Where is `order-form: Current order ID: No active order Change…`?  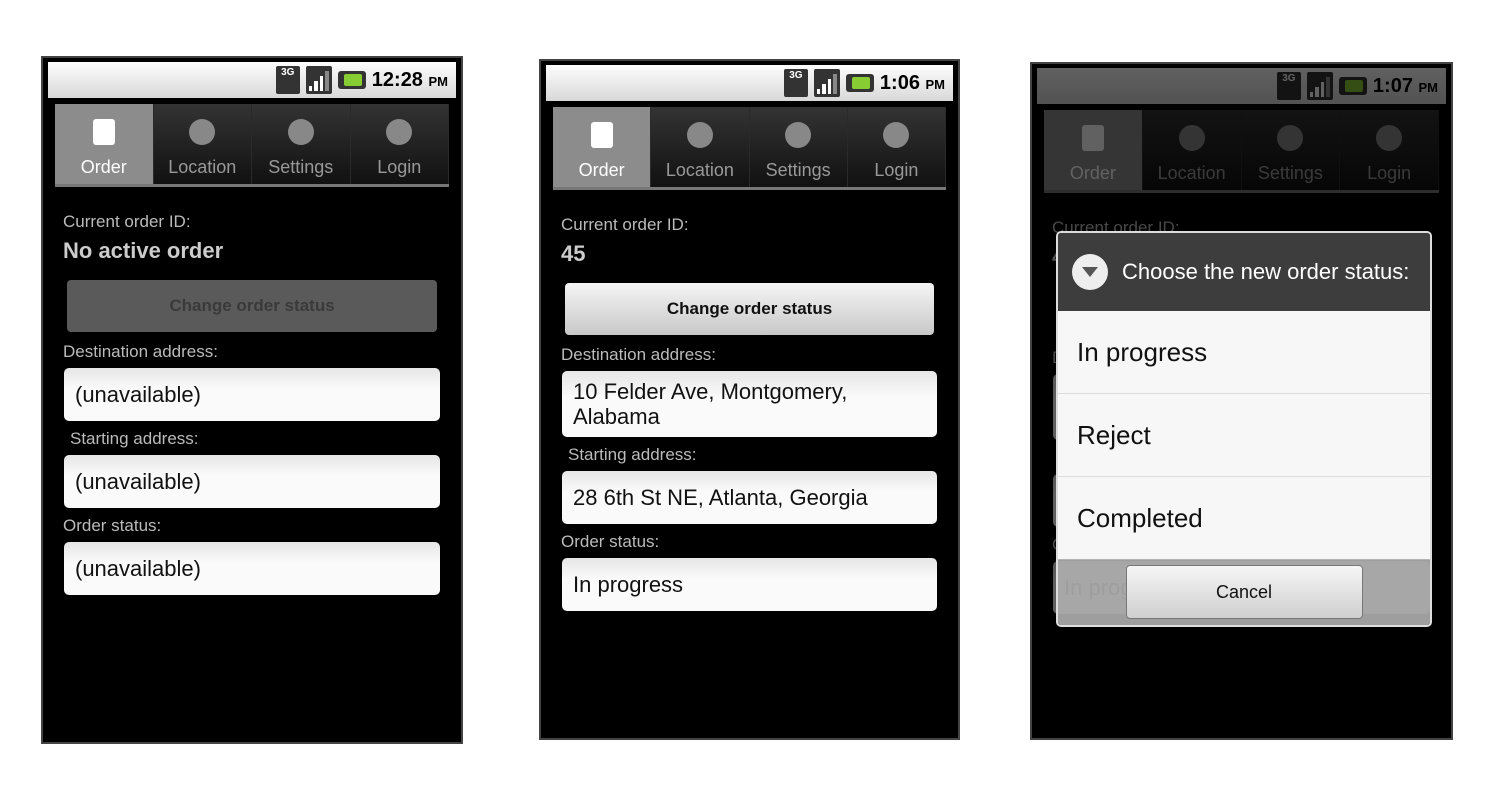
order-form: Current order ID: No active order Change… is located at coordinates (252, 399).